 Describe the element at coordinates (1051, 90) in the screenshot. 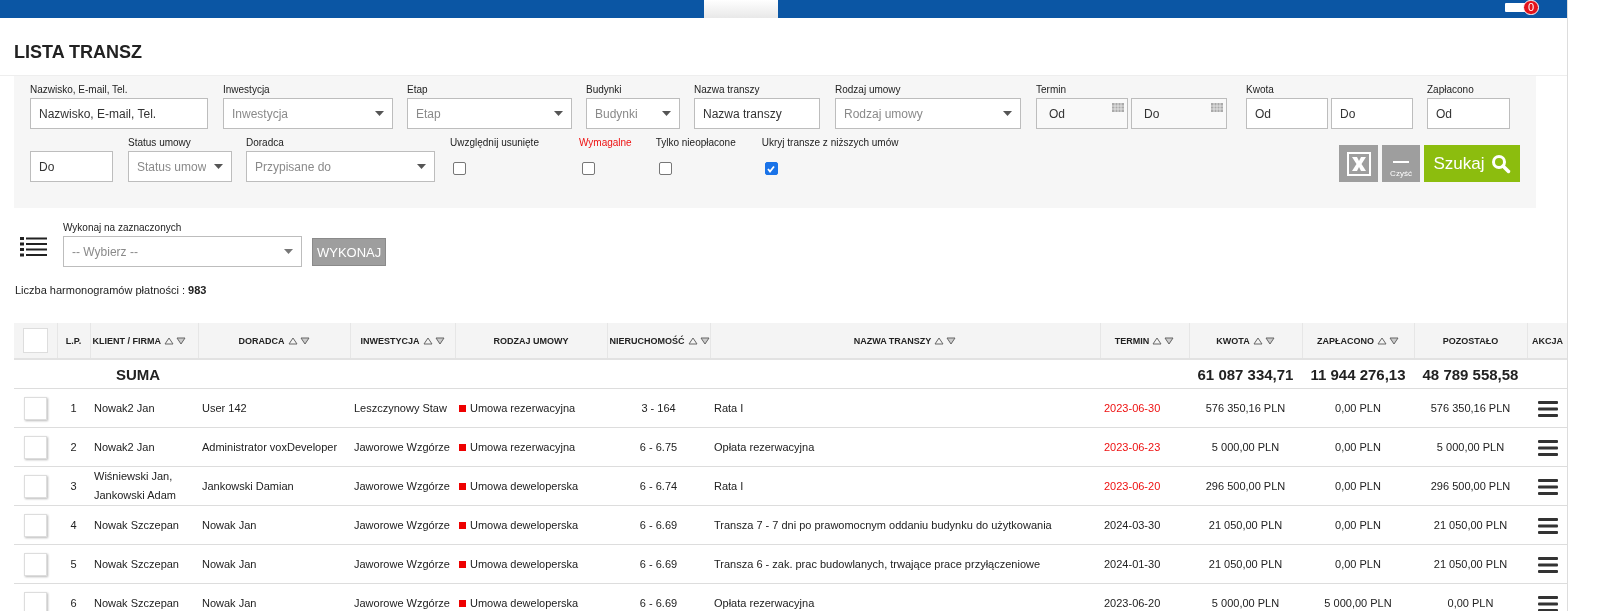

I see `filter-label: Termin` at that location.